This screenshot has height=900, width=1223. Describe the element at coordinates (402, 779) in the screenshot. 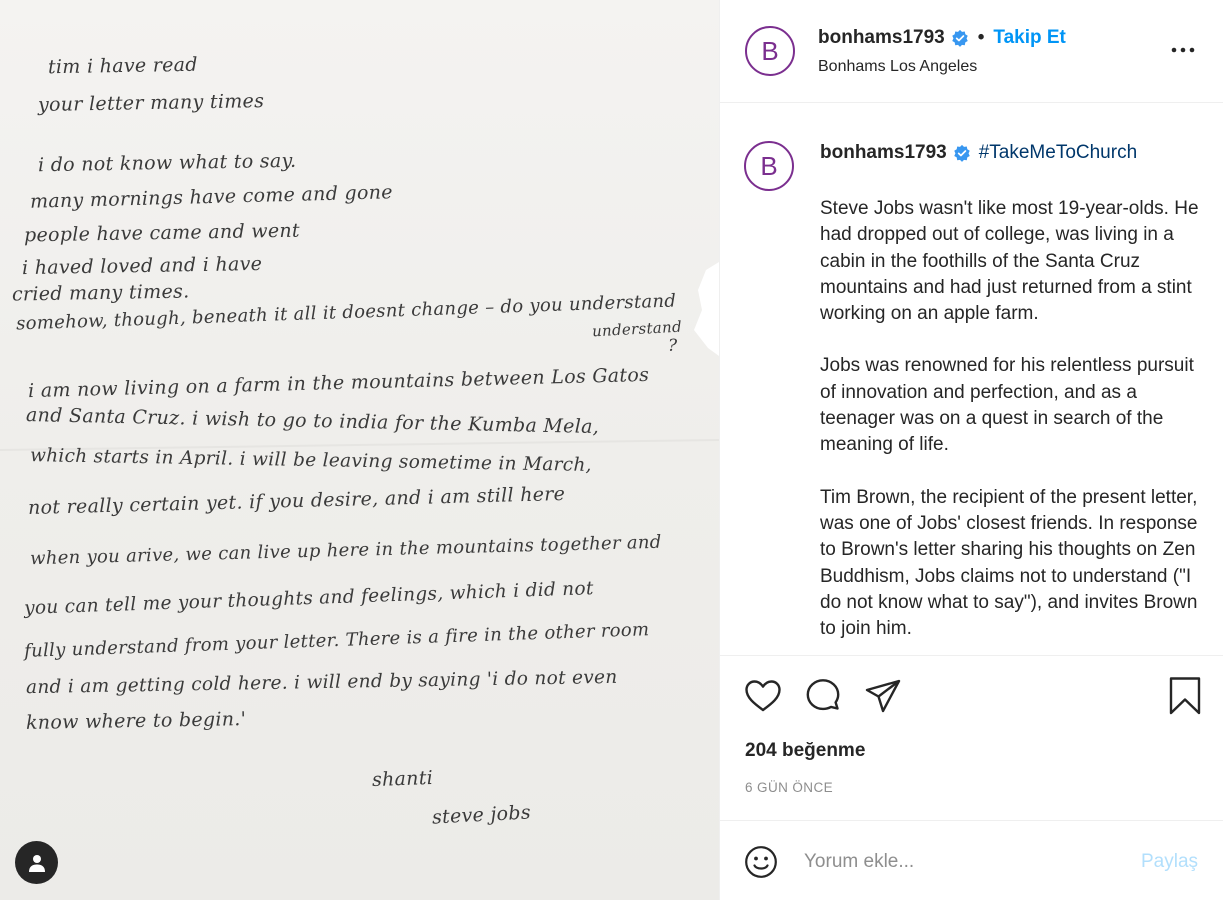

I see `letter-signoff: shanti` at that location.